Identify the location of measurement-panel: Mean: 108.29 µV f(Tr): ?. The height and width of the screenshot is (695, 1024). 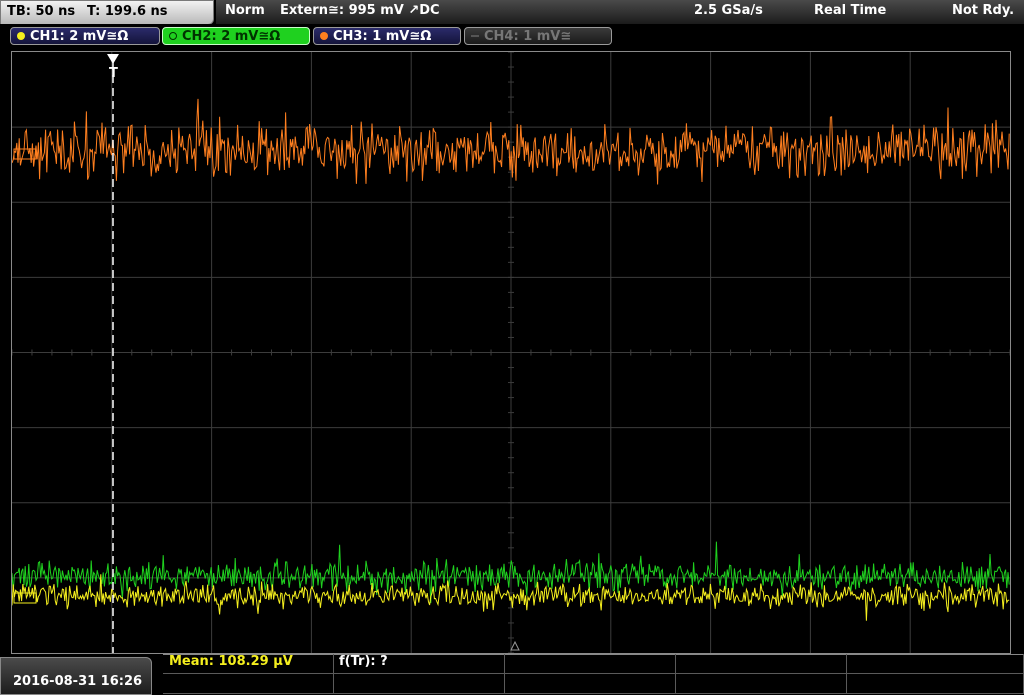
(593, 674).